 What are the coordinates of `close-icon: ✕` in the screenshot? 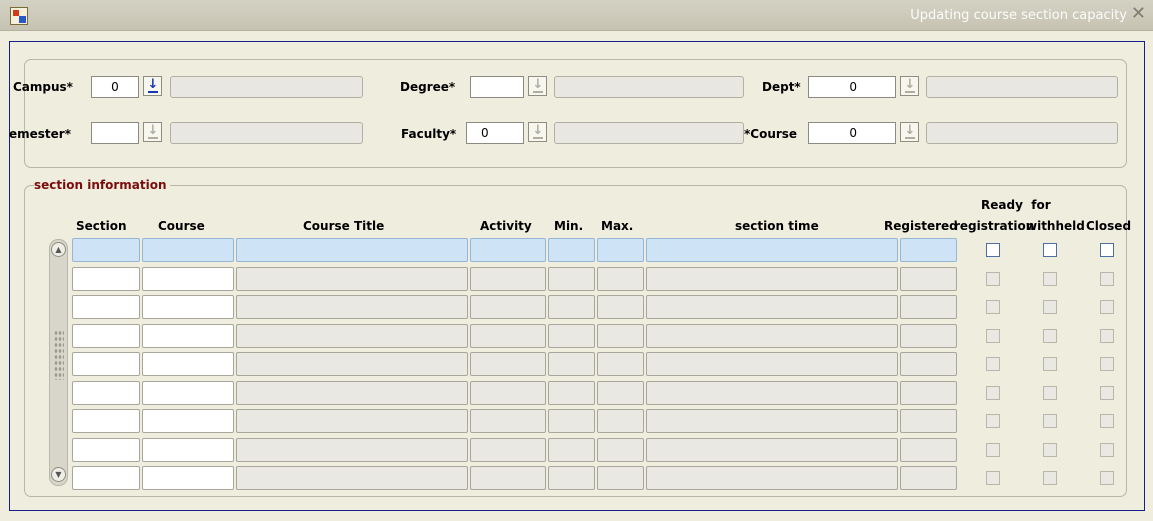 It's located at (1138, 14).